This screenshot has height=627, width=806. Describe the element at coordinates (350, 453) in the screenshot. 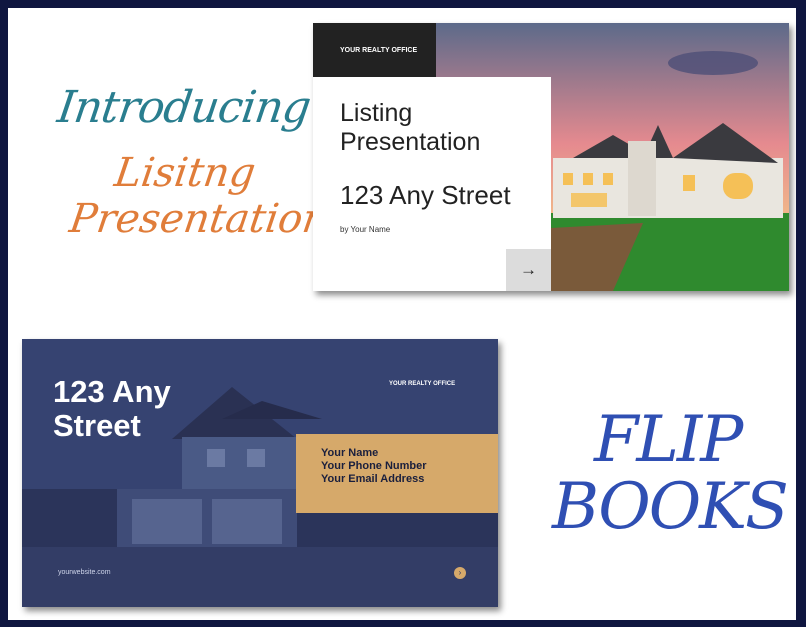

I see `contact-name: Your Name` at that location.